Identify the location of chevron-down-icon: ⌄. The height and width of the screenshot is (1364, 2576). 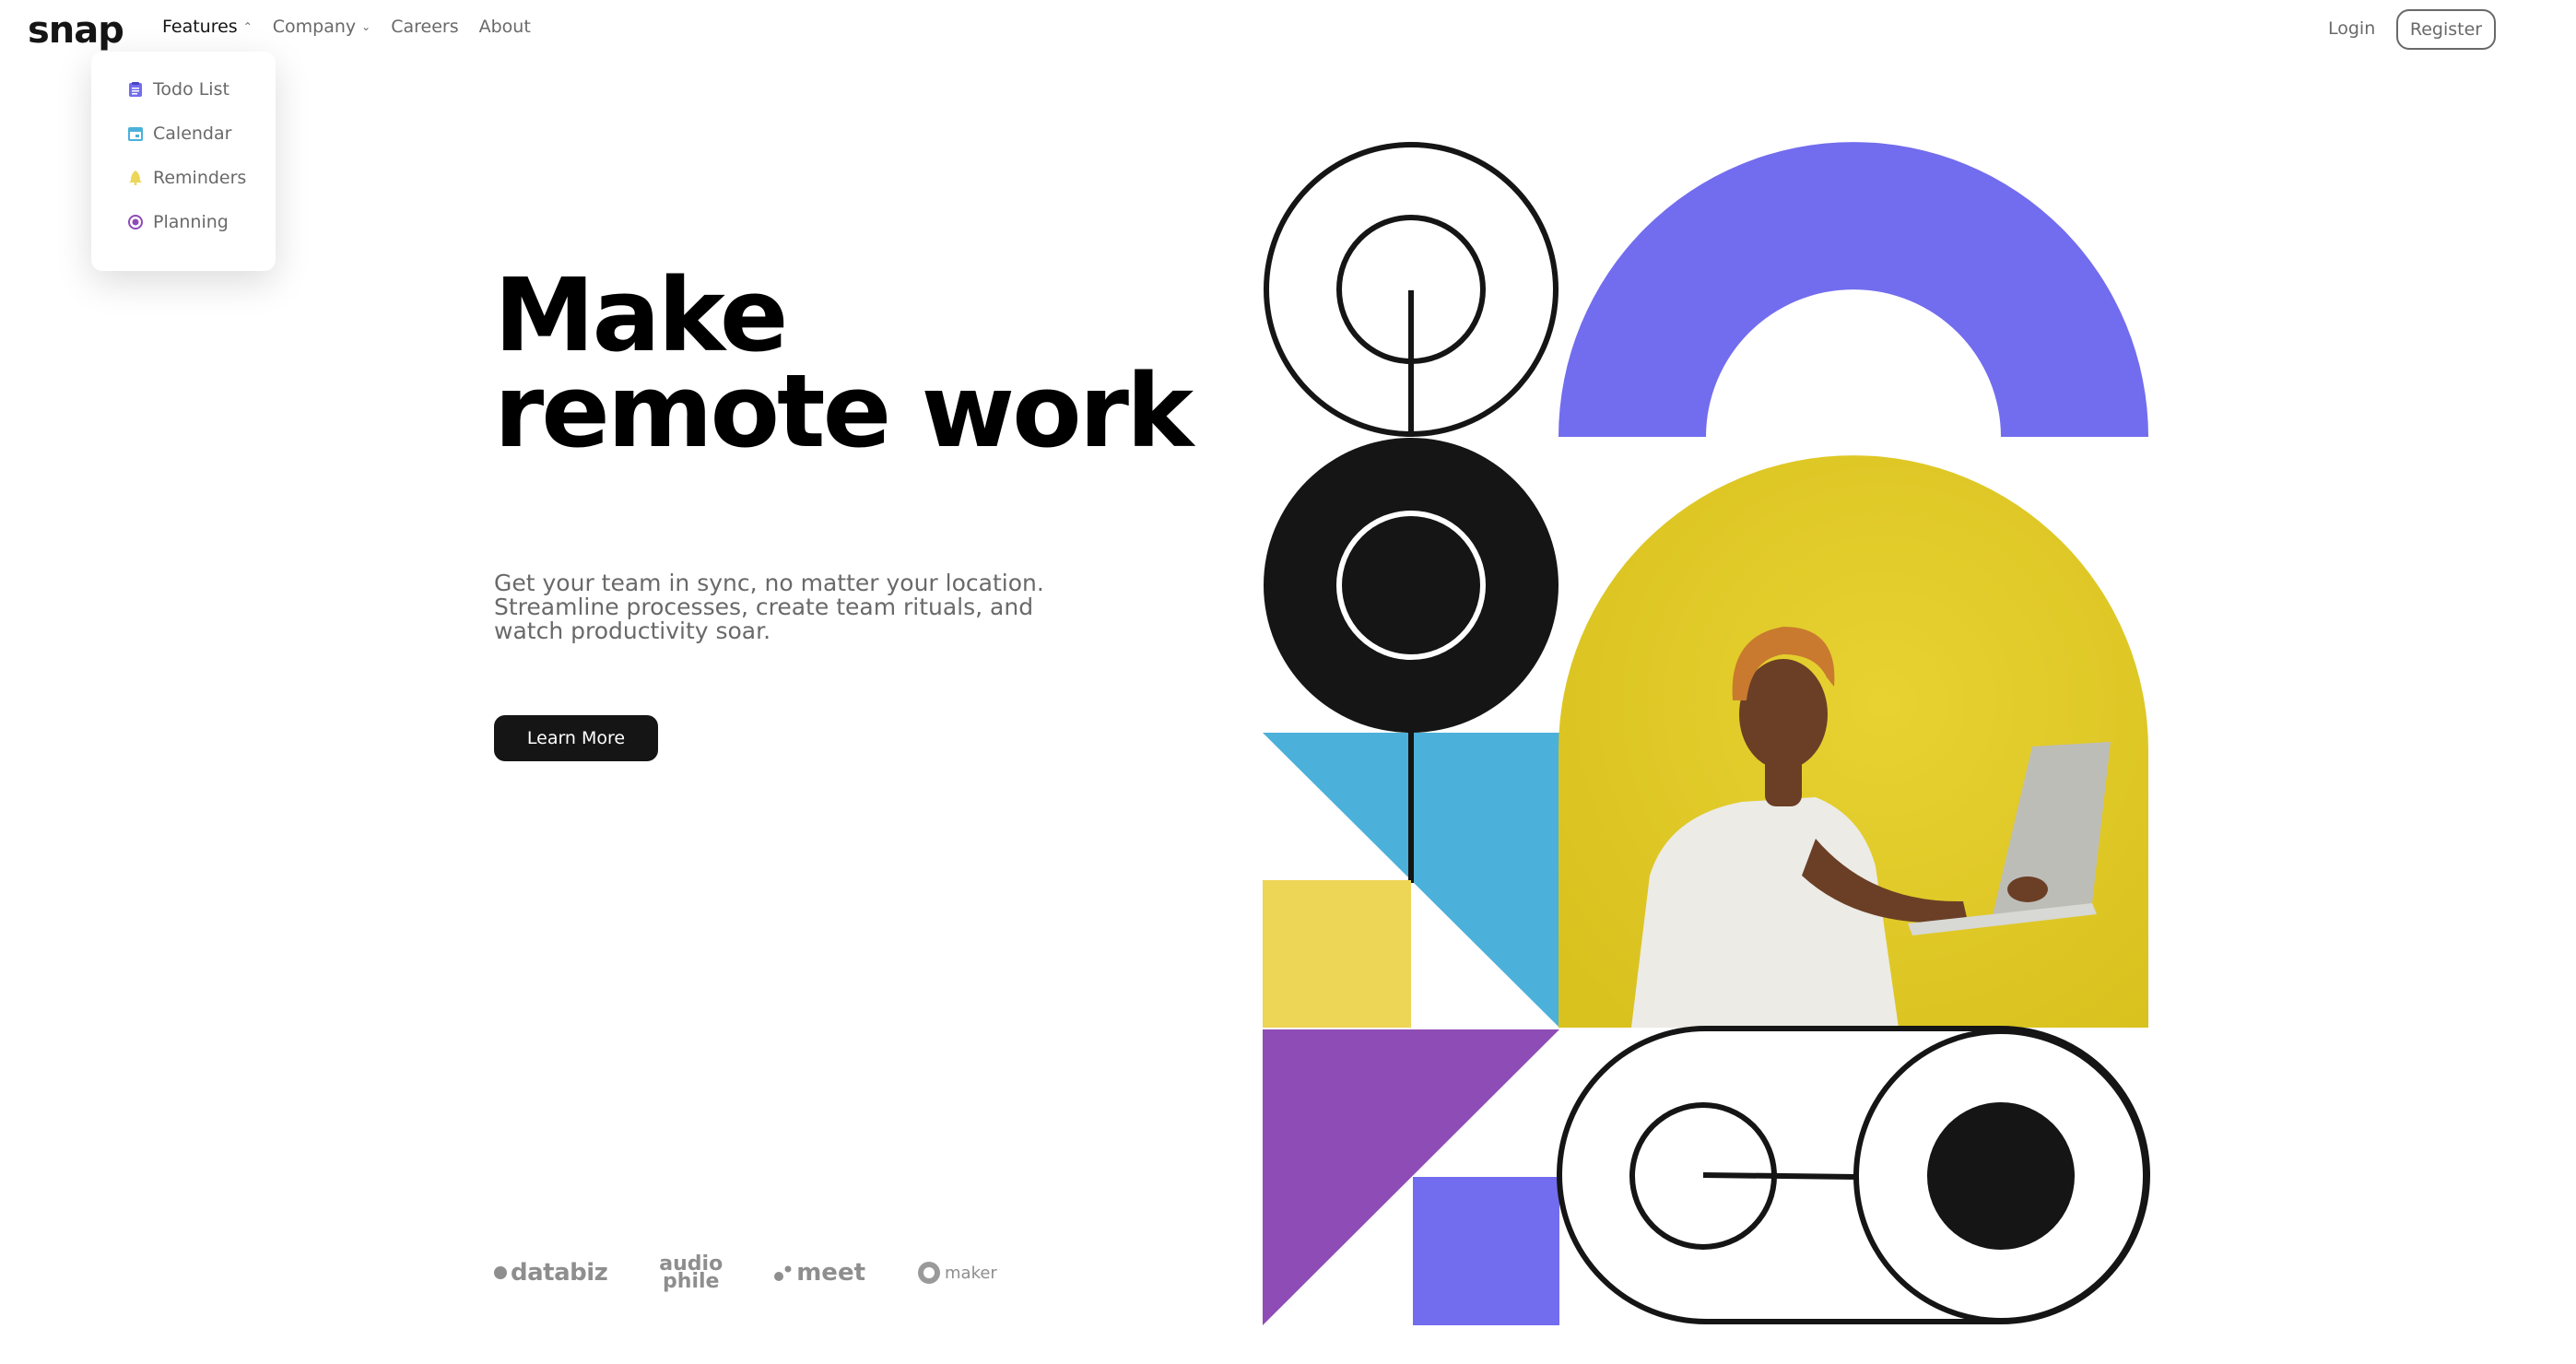
(366, 26).